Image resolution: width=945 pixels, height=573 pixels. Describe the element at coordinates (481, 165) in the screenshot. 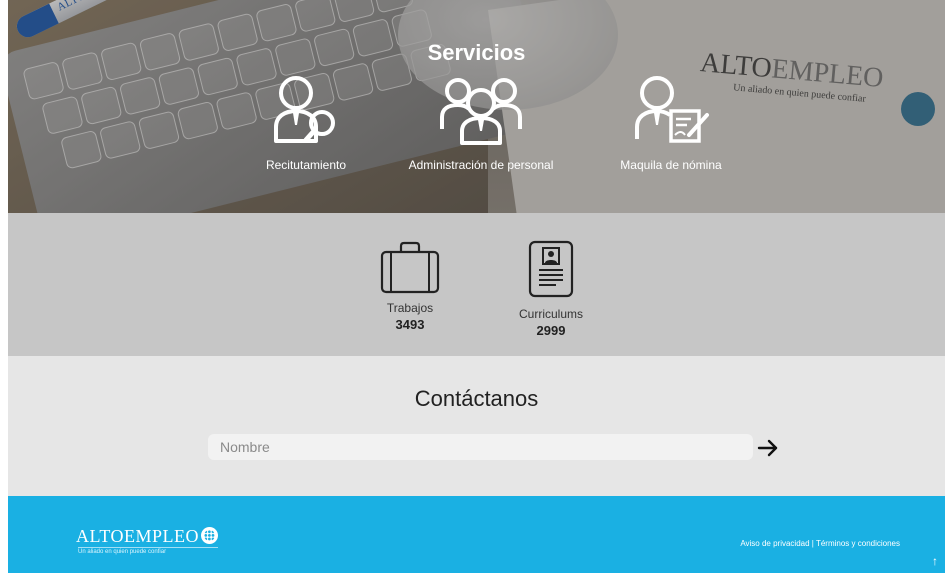

I see `service-label: Administración de personal` at that location.